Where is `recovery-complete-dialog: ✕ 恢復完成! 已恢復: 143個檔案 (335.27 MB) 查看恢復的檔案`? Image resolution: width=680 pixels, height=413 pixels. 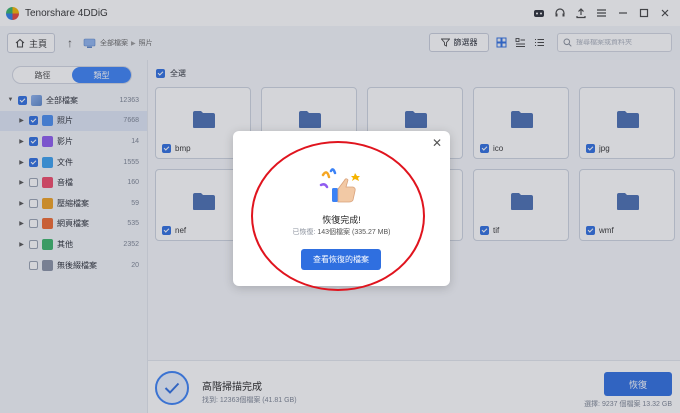 recovery-complete-dialog: ✕ 恢復完成! 已恢復: 143個檔案 (335.27 MB) 查看恢復的檔案 is located at coordinates (341, 208).